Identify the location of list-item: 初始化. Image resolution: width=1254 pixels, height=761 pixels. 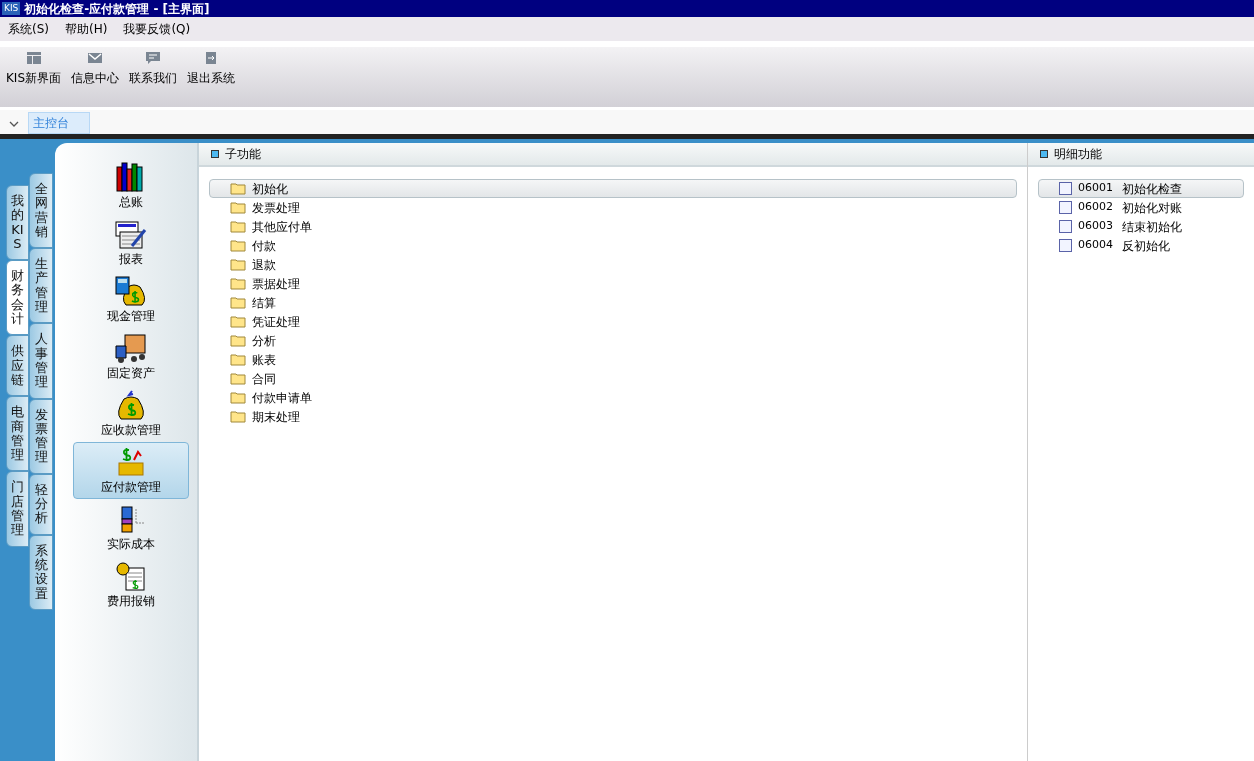
(613, 188).